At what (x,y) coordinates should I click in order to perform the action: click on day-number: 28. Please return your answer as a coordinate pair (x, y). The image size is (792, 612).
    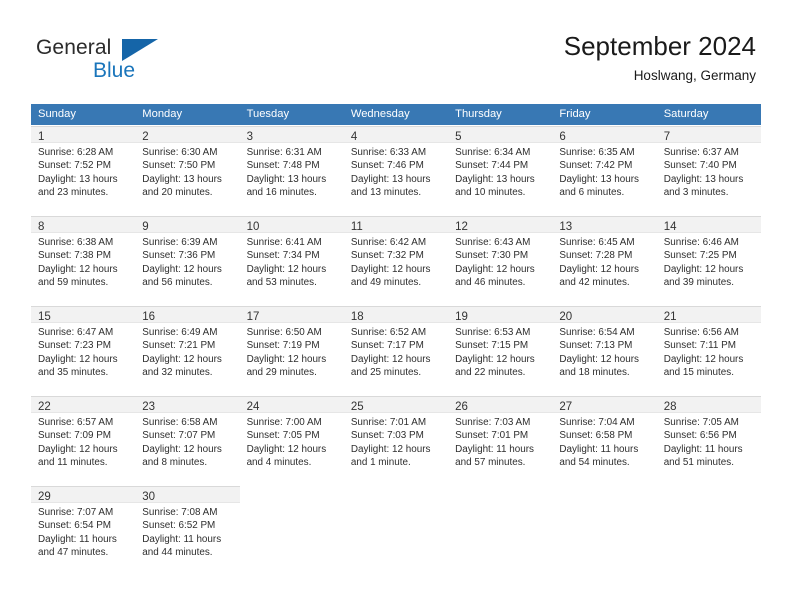
    Looking at the image, I should click on (670, 407).